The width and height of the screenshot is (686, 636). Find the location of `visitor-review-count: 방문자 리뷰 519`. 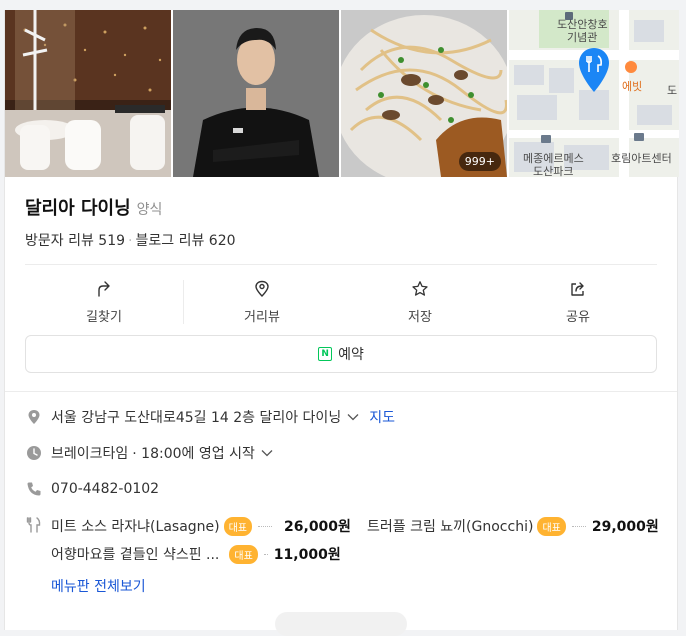

visitor-review-count: 방문자 리뷰 519 is located at coordinates (75, 241).